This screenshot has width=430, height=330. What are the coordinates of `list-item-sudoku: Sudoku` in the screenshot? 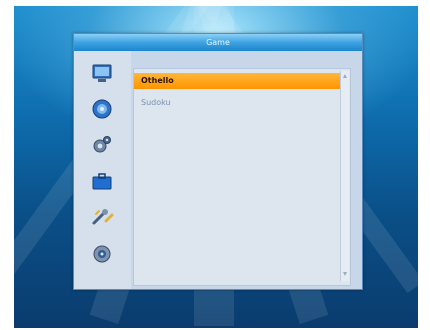 It's located at (237, 103).